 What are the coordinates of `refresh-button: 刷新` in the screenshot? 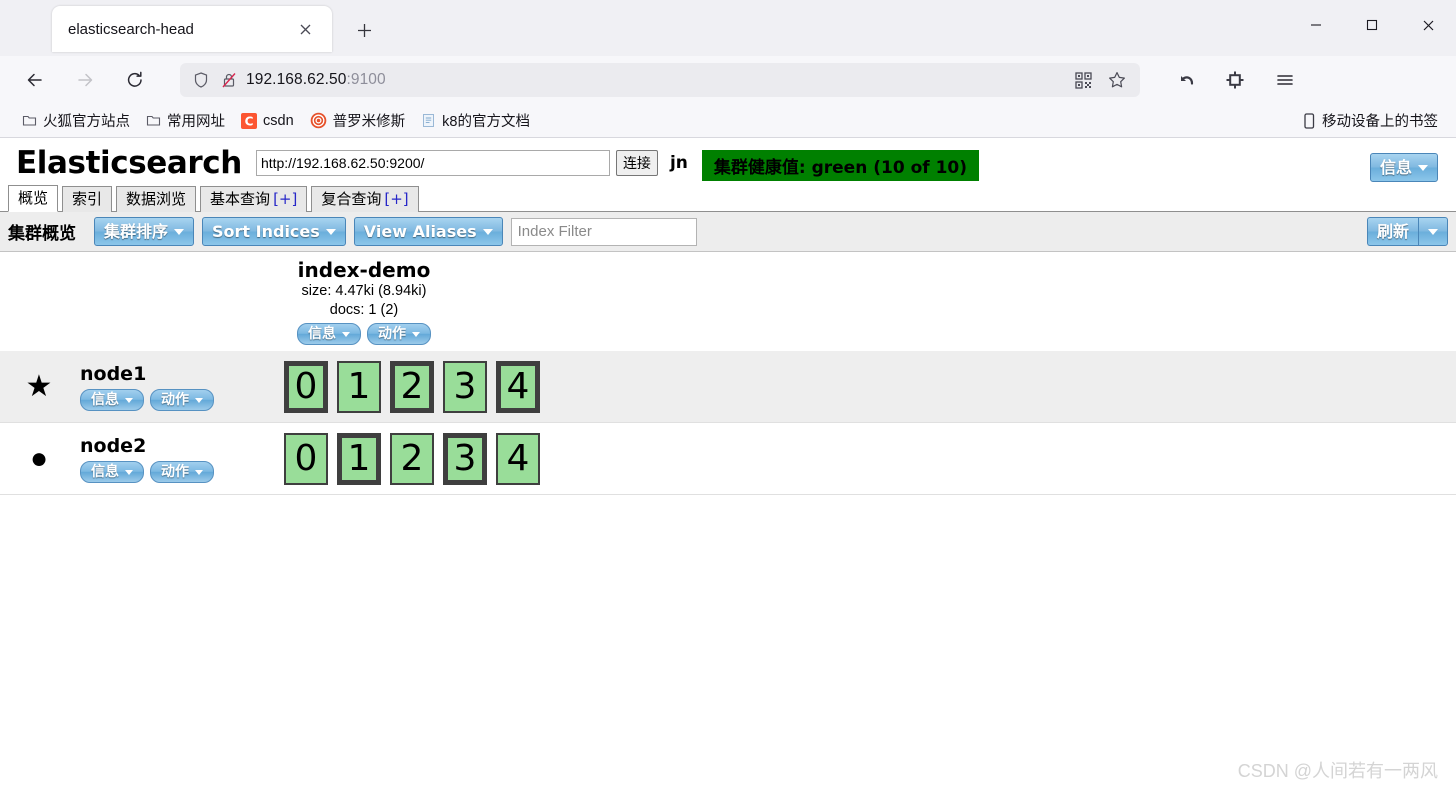 It's located at (1392, 231).